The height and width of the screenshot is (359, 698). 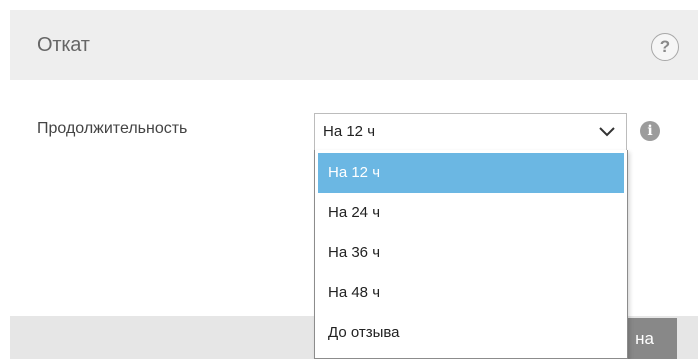 What do you see at coordinates (650, 131) in the screenshot?
I see `info-icon: i` at bounding box center [650, 131].